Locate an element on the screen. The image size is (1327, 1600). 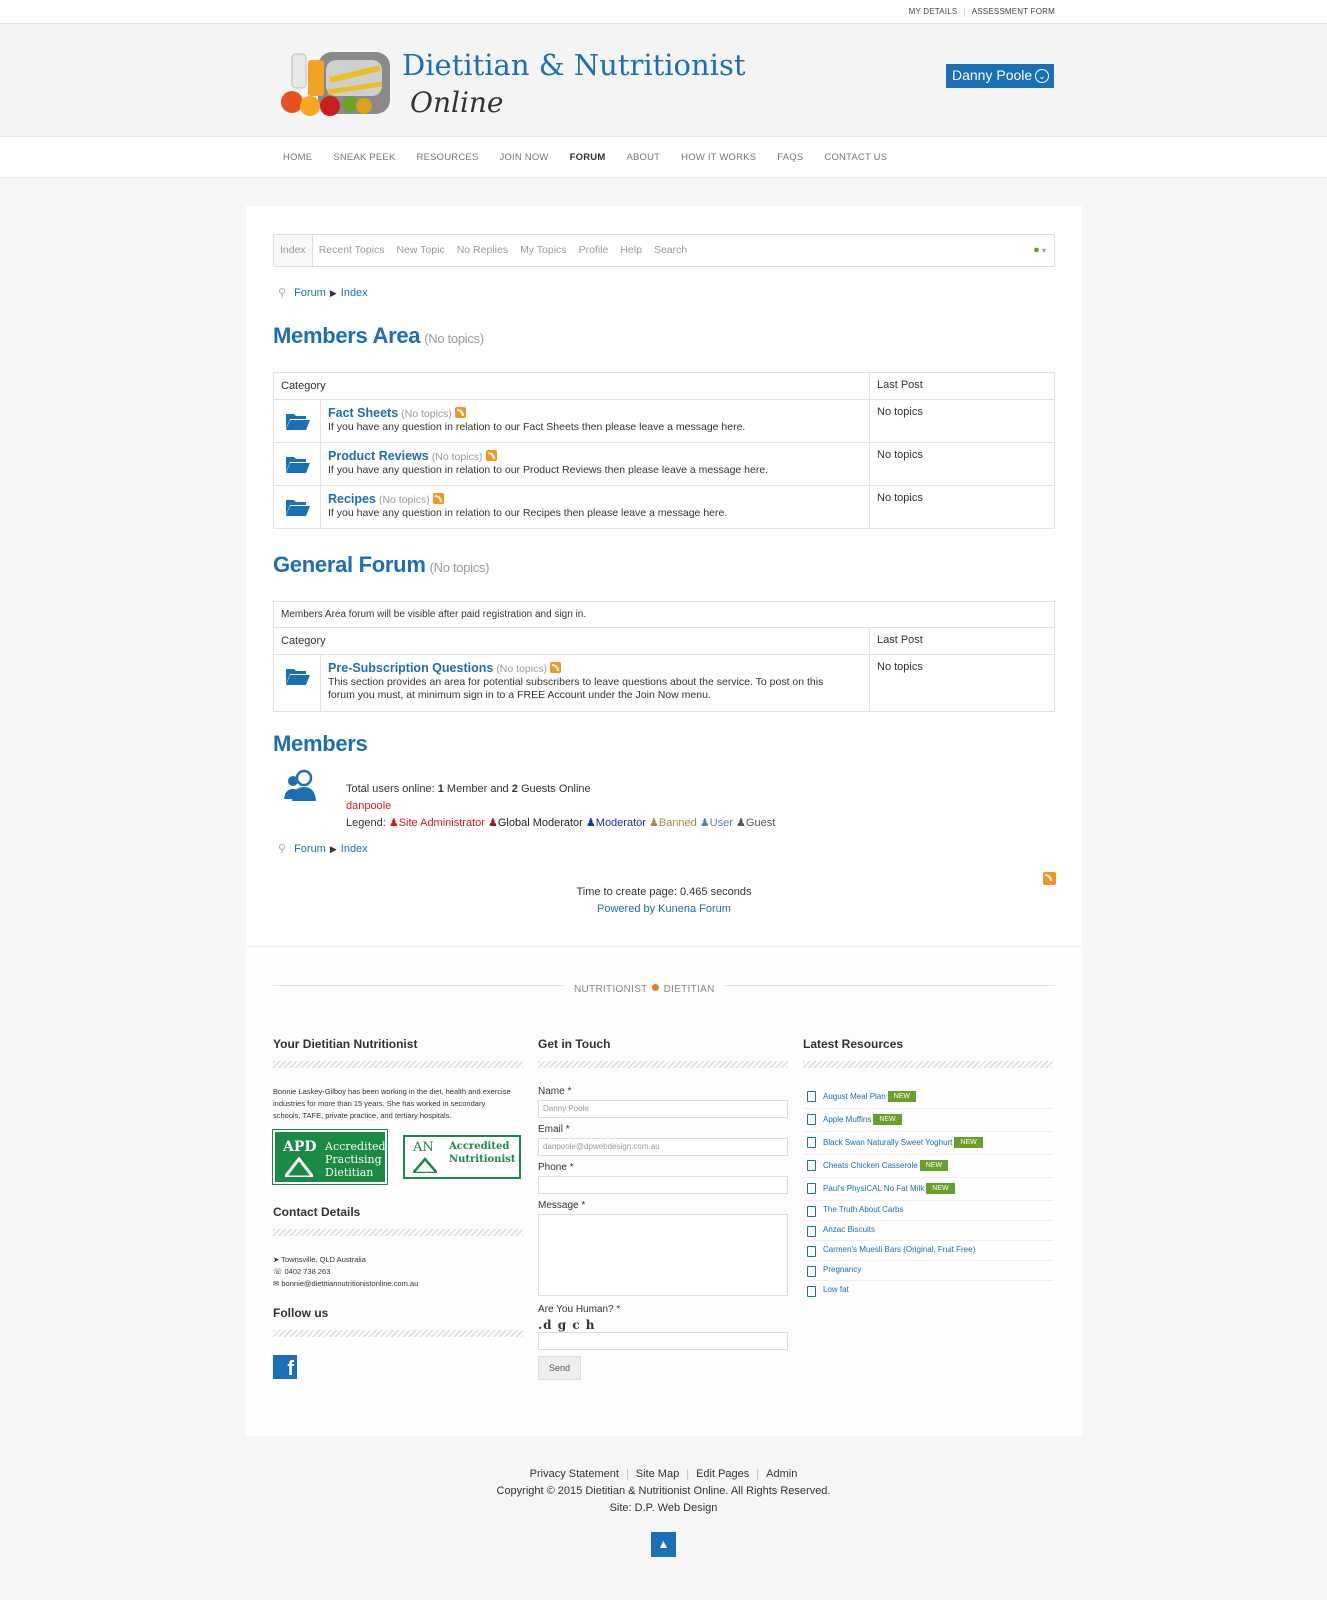
nav-faqs: FAQS is located at coordinates (790, 157).